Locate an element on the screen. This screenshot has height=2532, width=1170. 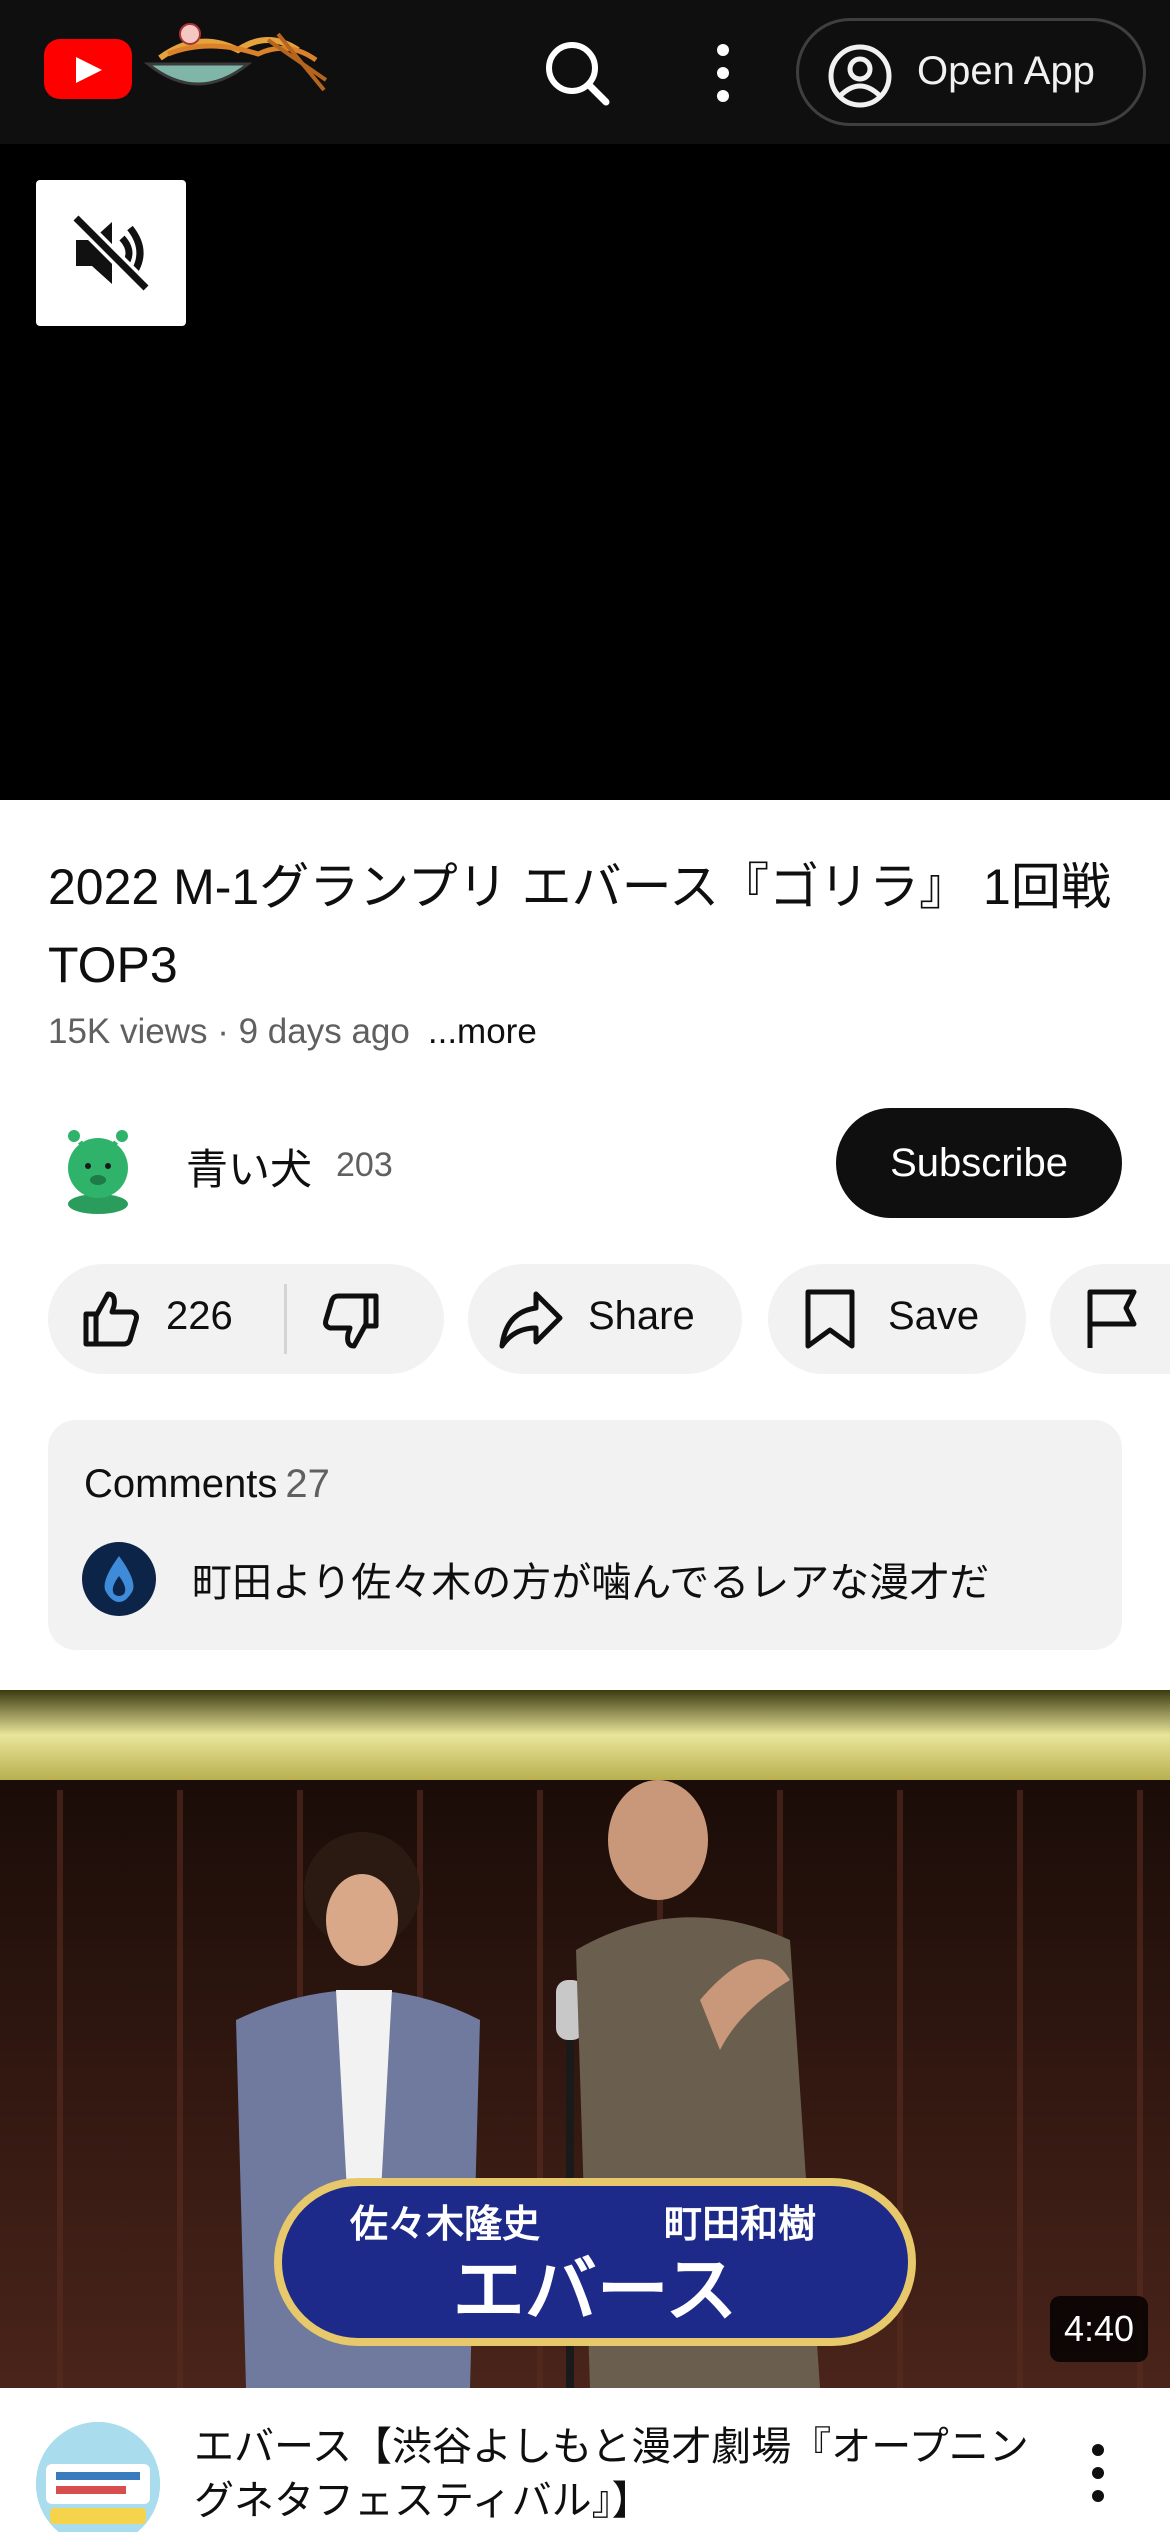
chip-divider is located at coordinates (285, 1319).